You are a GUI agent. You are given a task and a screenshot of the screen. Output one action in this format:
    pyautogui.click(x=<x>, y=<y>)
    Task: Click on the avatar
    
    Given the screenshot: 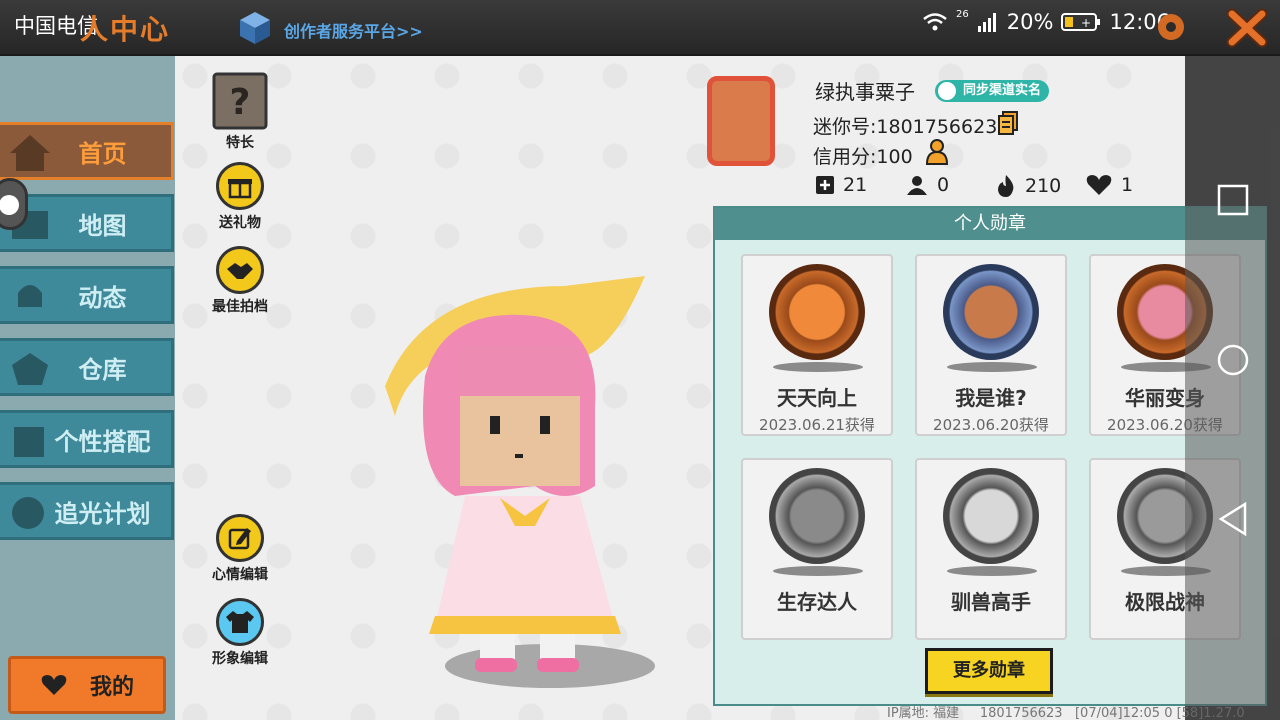 What is the action you would take?
    pyautogui.click(x=741, y=121)
    